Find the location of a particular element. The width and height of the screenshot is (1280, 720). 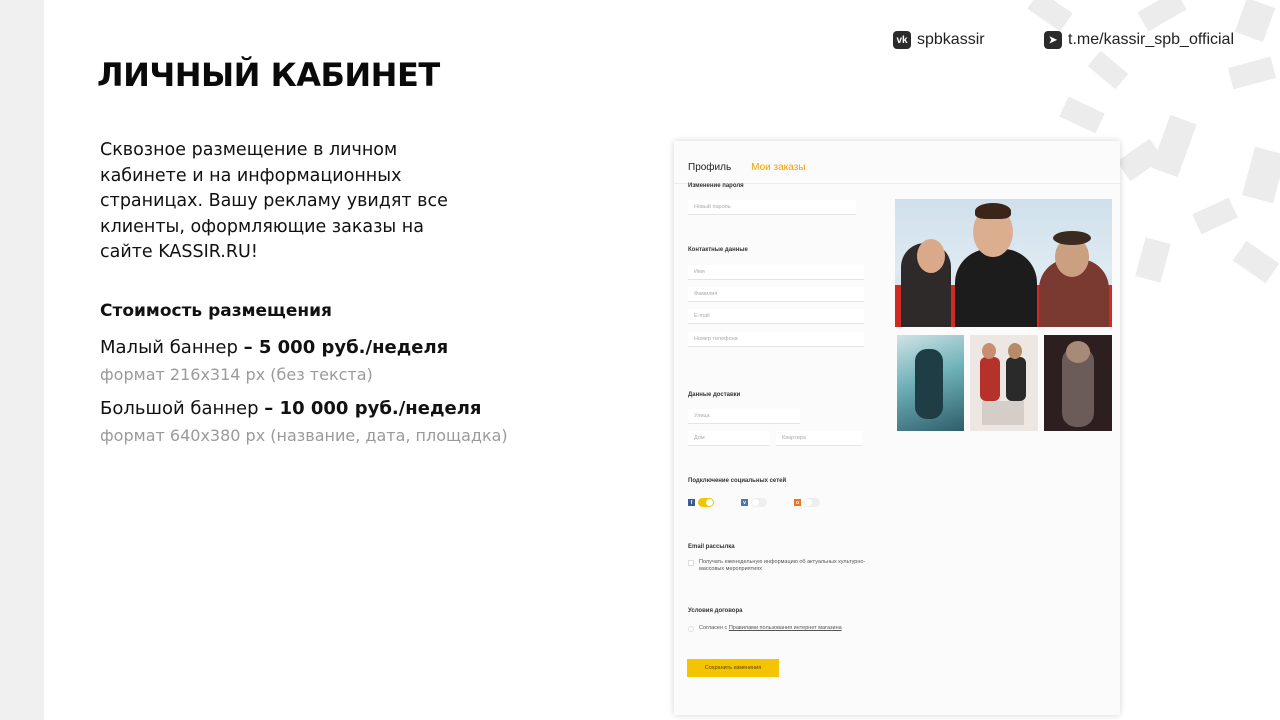

surname-field: Фамилия is located at coordinates (776, 294).